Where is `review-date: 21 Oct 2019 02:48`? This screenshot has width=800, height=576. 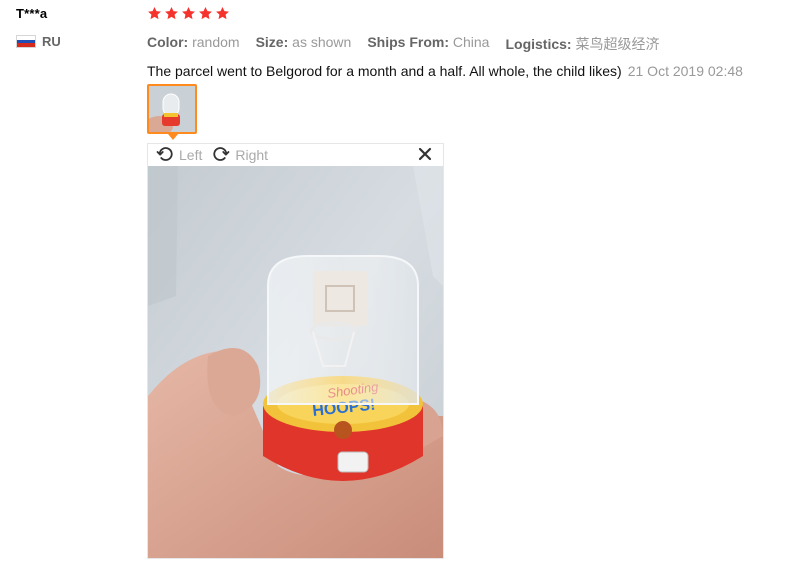
review-date: 21 Oct 2019 02:48 is located at coordinates (685, 71).